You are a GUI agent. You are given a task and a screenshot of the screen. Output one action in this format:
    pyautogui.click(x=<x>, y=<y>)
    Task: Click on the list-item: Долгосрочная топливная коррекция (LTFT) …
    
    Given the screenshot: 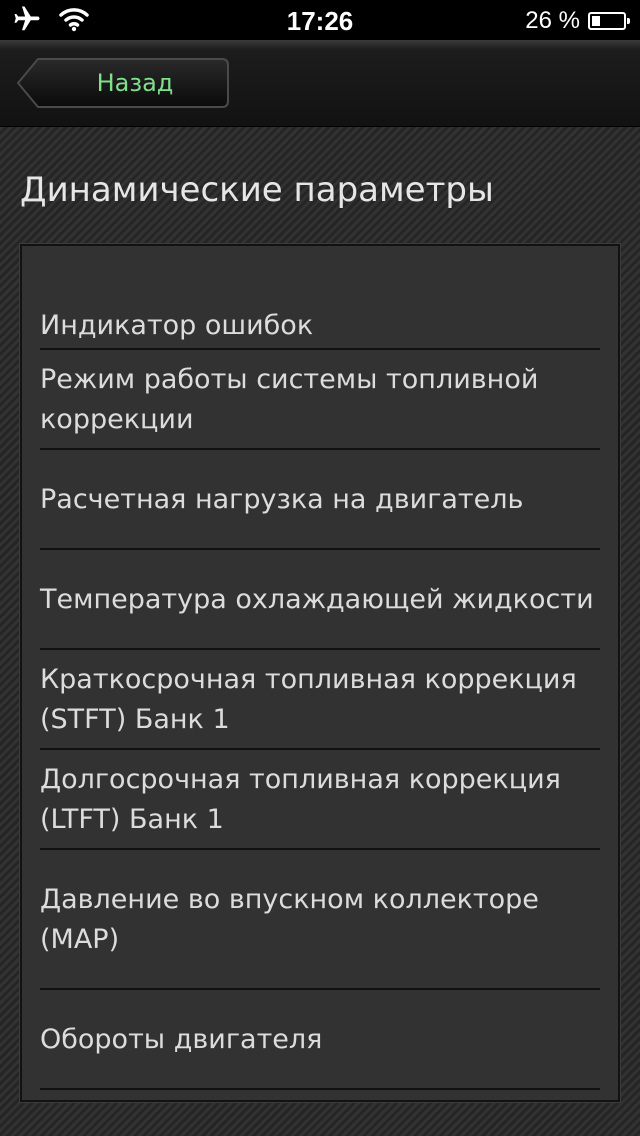 What is the action you would take?
    pyautogui.click(x=320, y=800)
    